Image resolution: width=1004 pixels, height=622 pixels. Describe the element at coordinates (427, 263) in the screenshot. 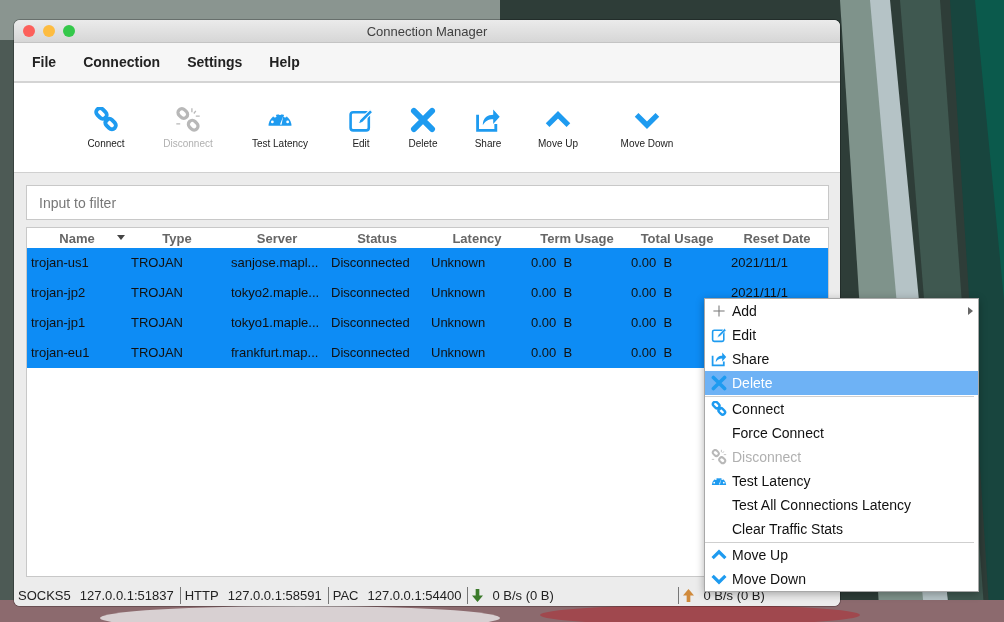

I see `table-row: trojan-us1 TROJAN sanjose.mapl... Disconnected Unknown 0.00 B 0.00 B 2021/11/1` at that location.